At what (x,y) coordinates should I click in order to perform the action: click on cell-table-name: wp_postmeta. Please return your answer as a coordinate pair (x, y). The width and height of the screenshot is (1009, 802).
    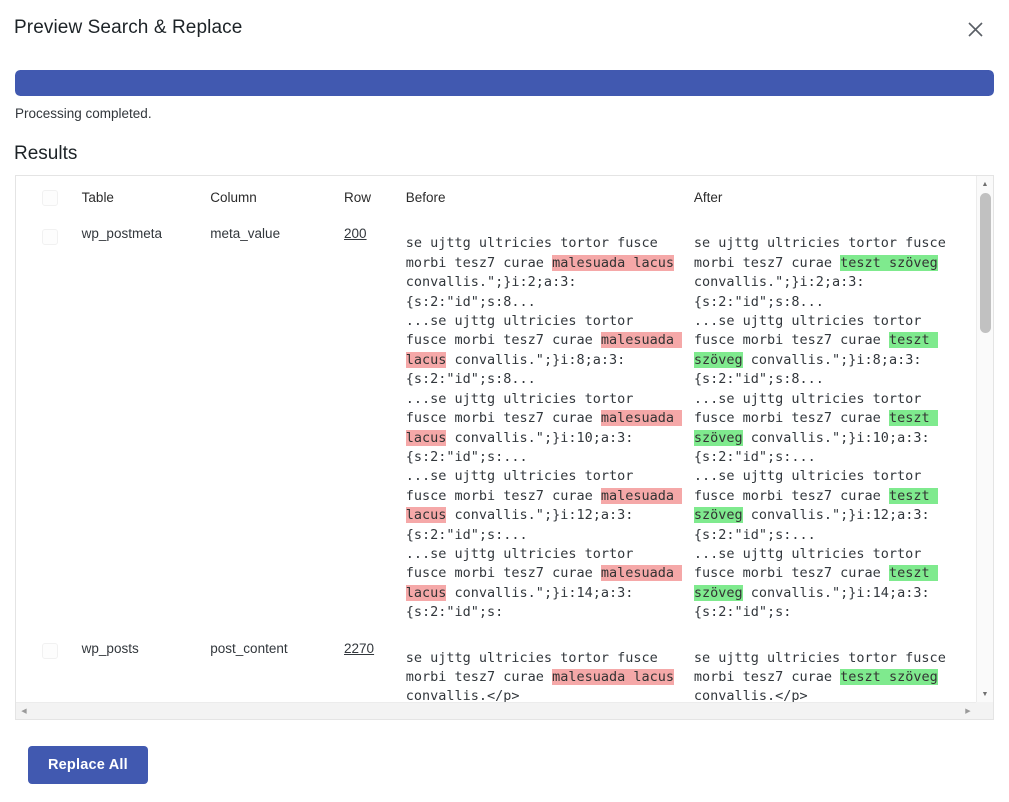
    Looking at the image, I should click on (140, 425).